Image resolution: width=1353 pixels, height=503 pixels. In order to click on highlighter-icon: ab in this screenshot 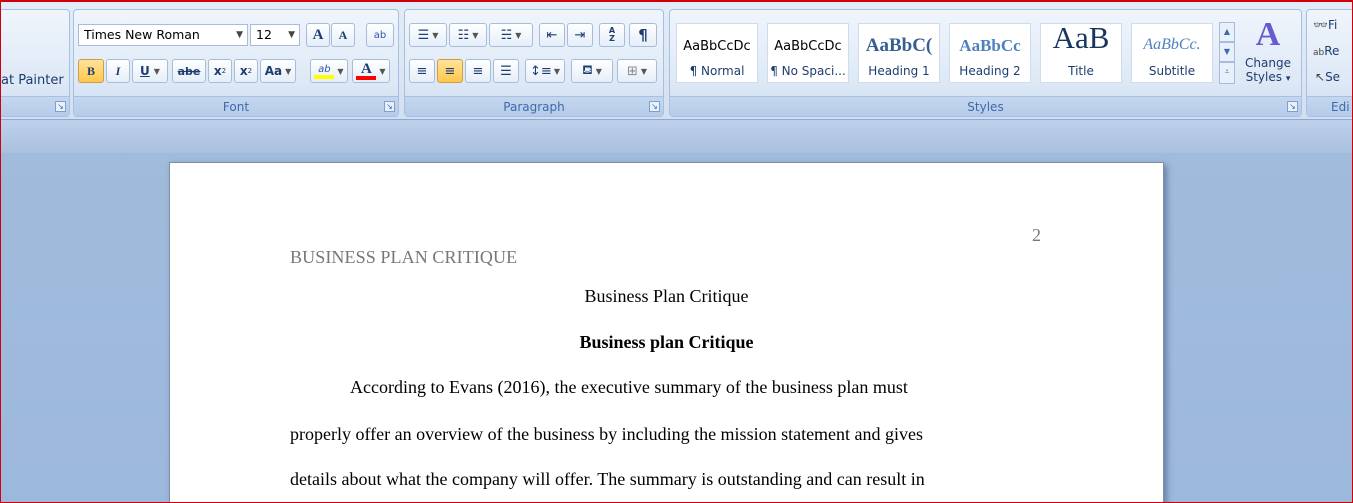, I will do `click(324, 71)`.